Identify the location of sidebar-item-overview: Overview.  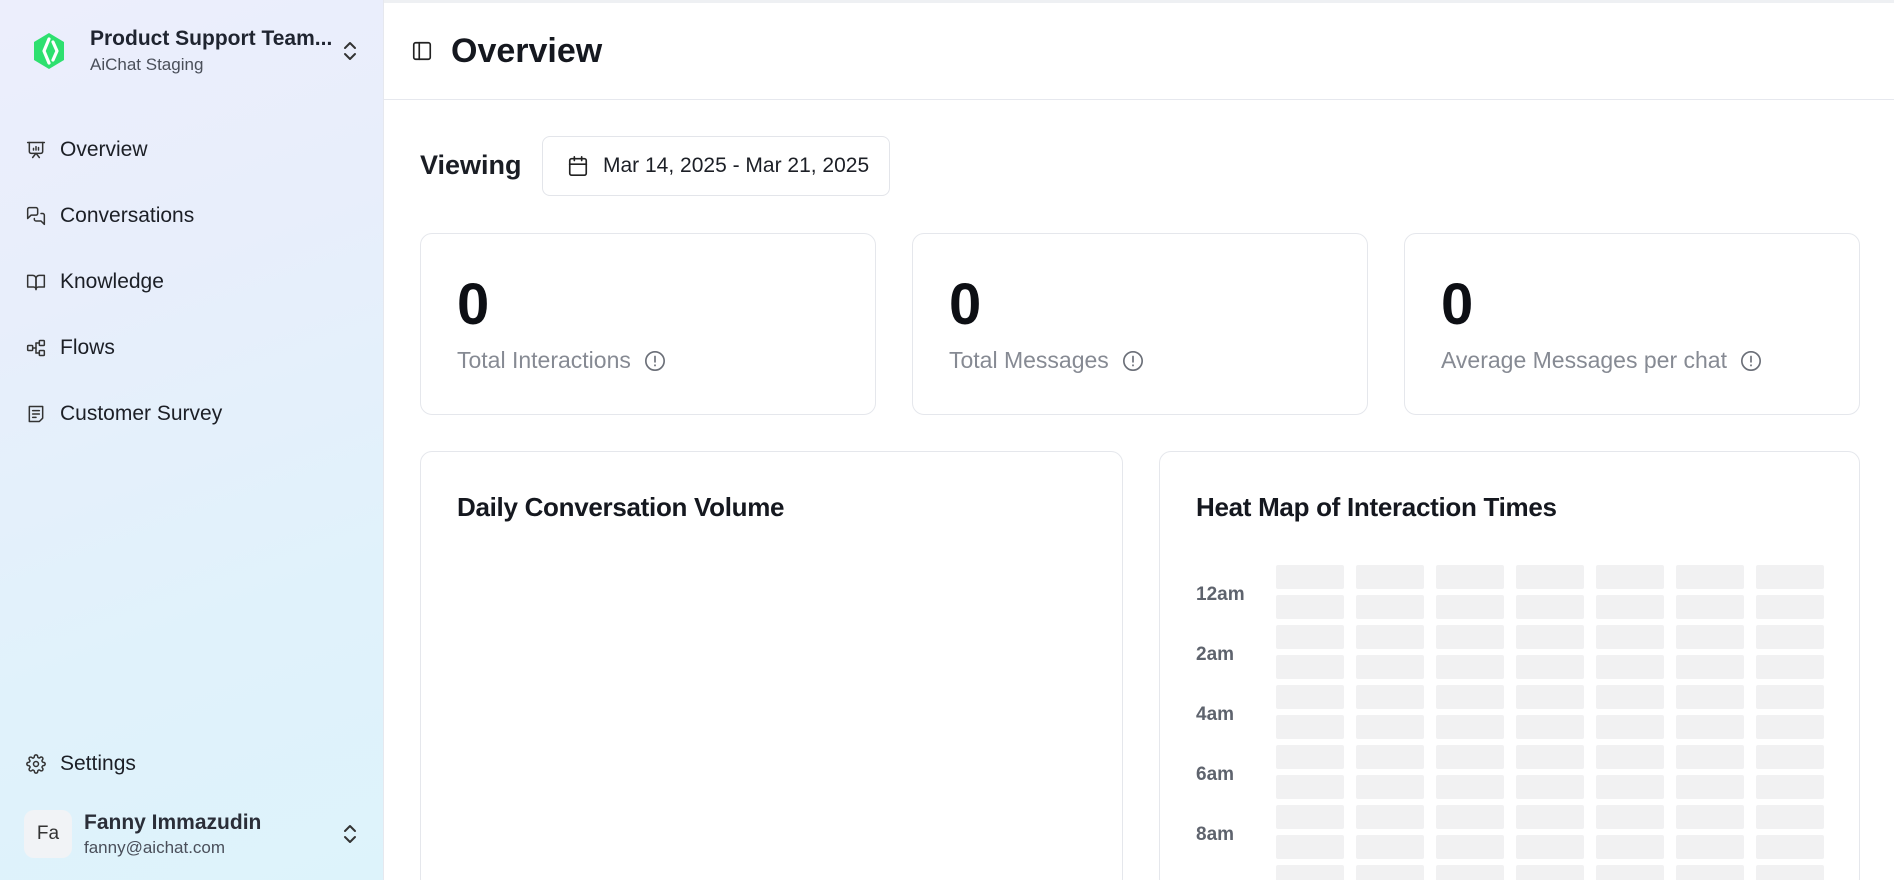
(192, 150).